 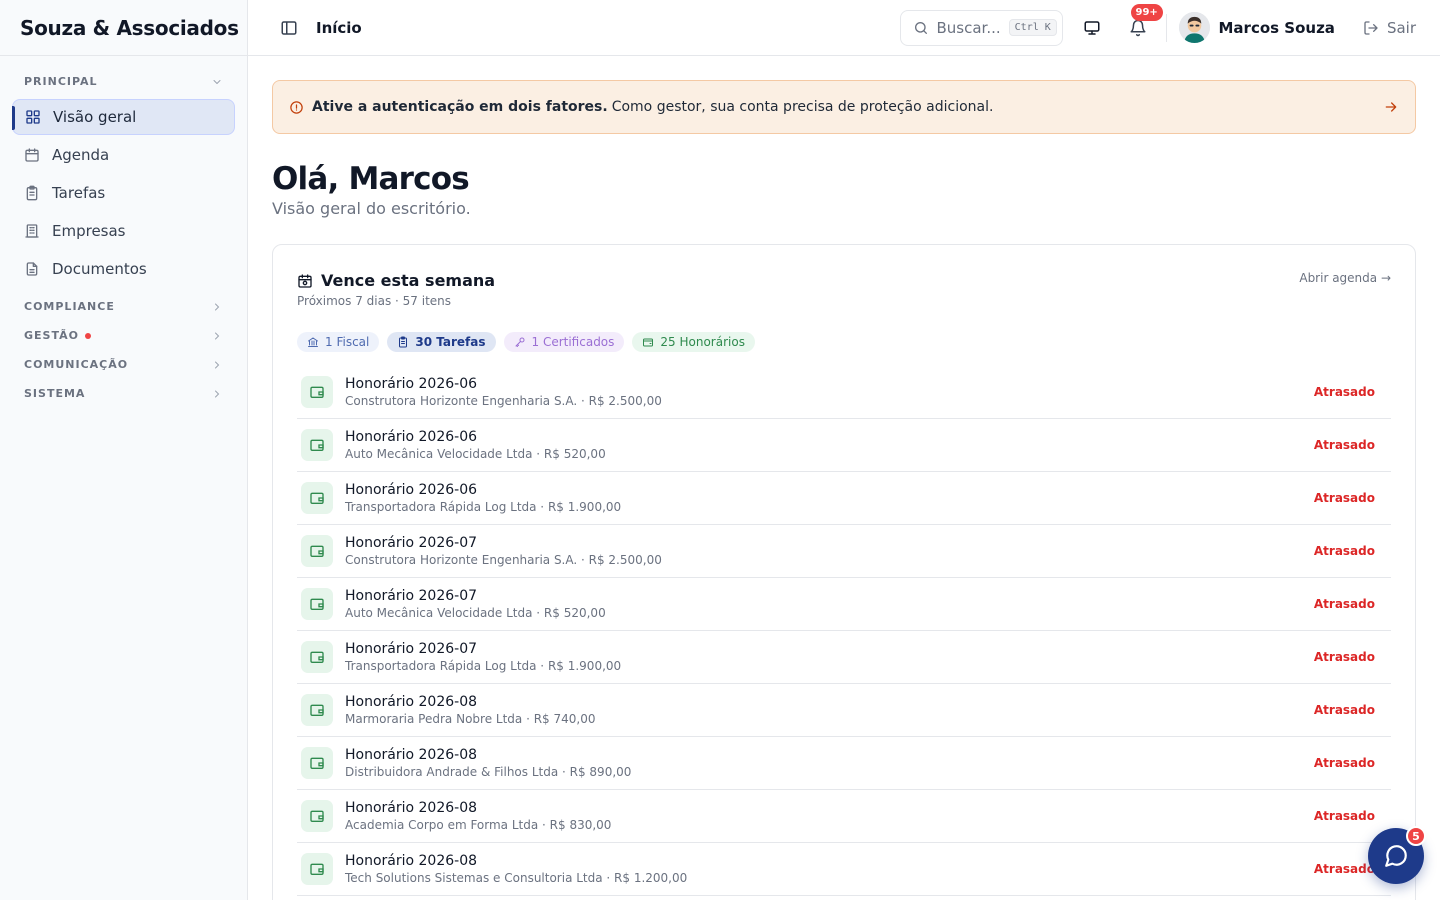 I want to click on user-menu: Marcos Souza, so click(x=1256, y=27).